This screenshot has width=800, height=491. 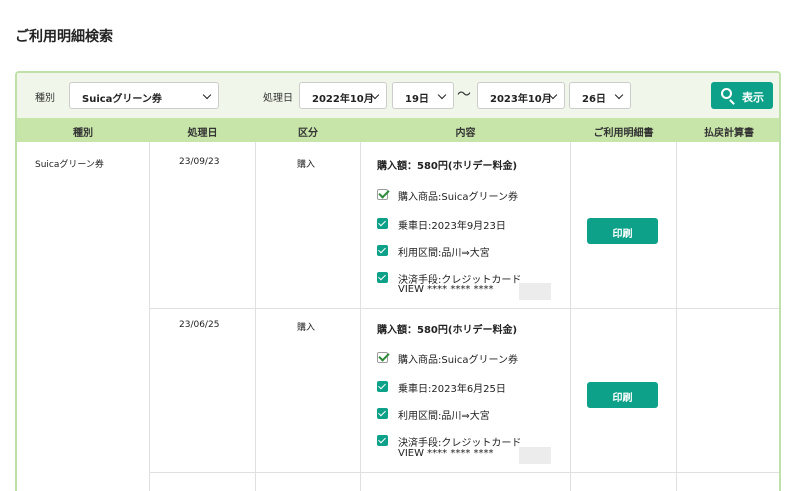 What do you see at coordinates (594, 99) in the screenshot?
I see `to-day-value: 26日` at bounding box center [594, 99].